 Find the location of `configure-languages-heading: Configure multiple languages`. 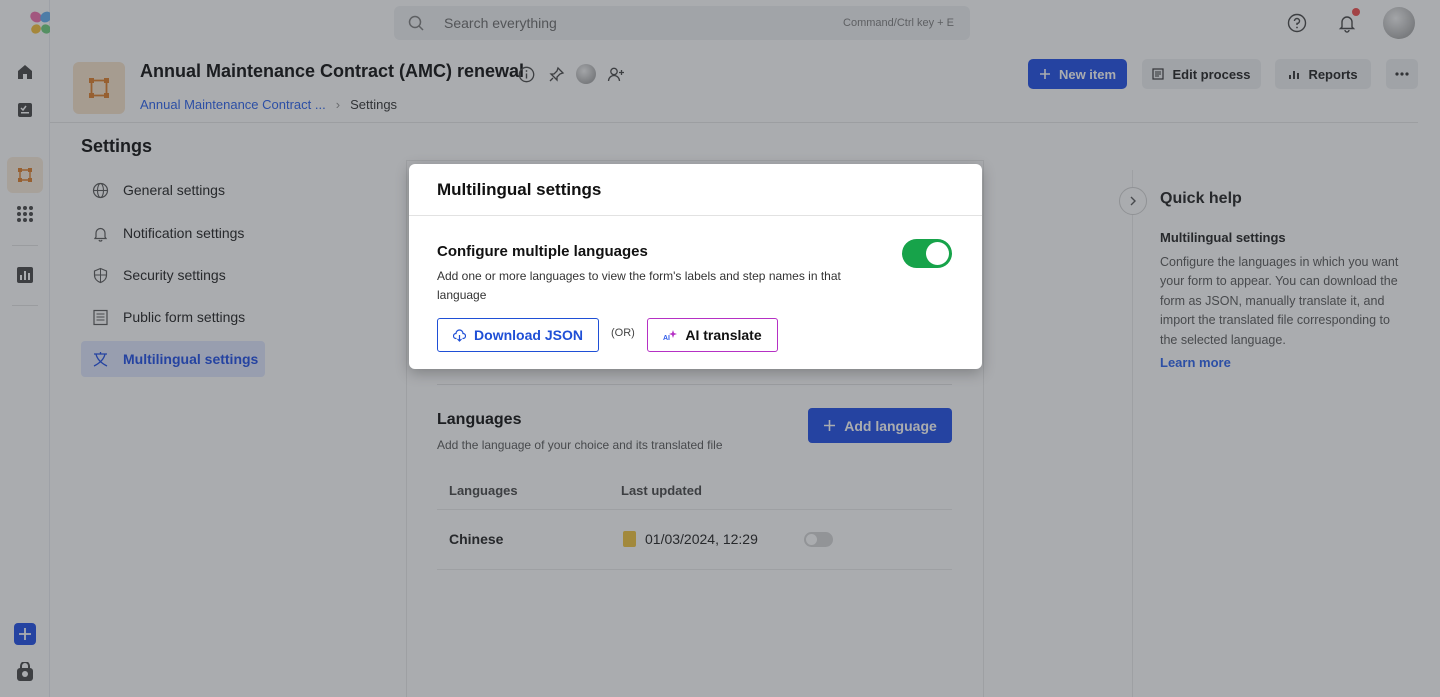

configure-languages-heading: Configure multiple languages is located at coordinates (542, 251).